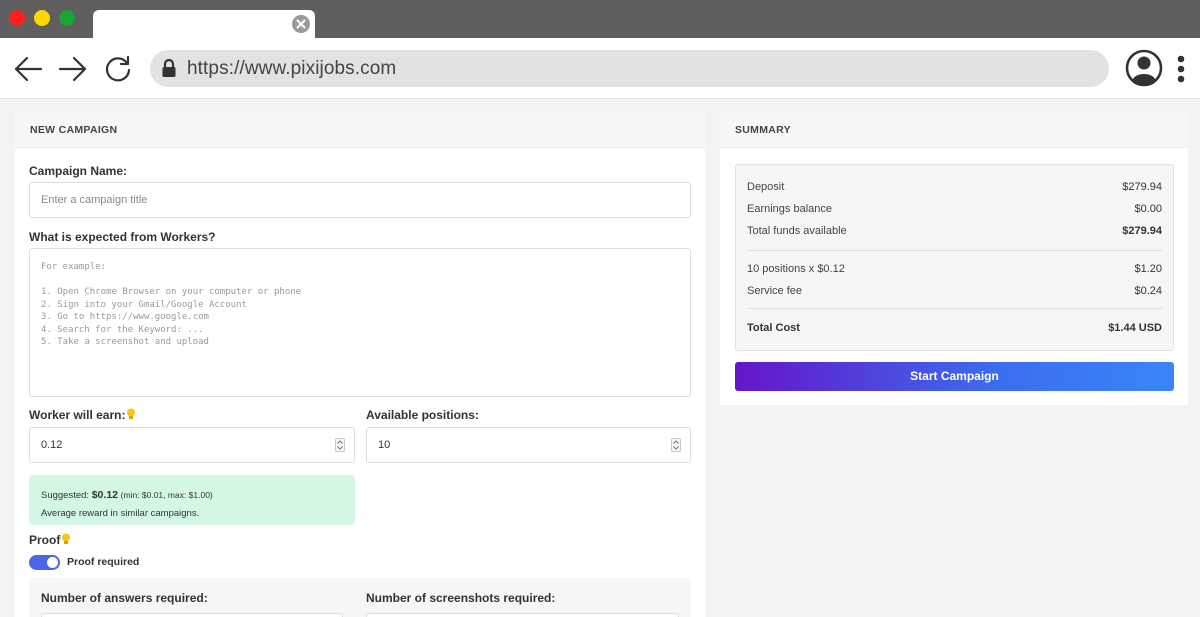 The width and height of the screenshot is (1200, 617). Describe the element at coordinates (954, 231) in the screenshot. I see `summary-row-total-funds: Total funds available $279.94` at that location.